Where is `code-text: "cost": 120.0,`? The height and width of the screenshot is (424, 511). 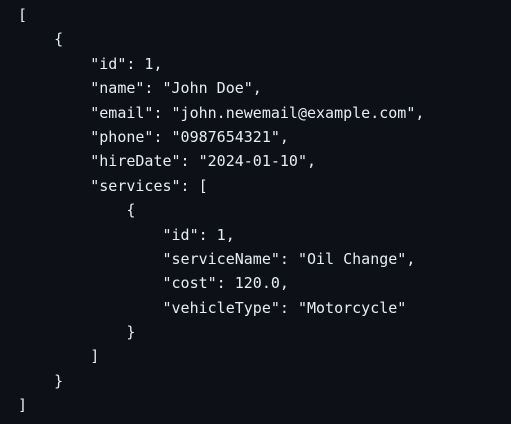
code-text: "cost": 120.0, is located at coordinates (225, 283).